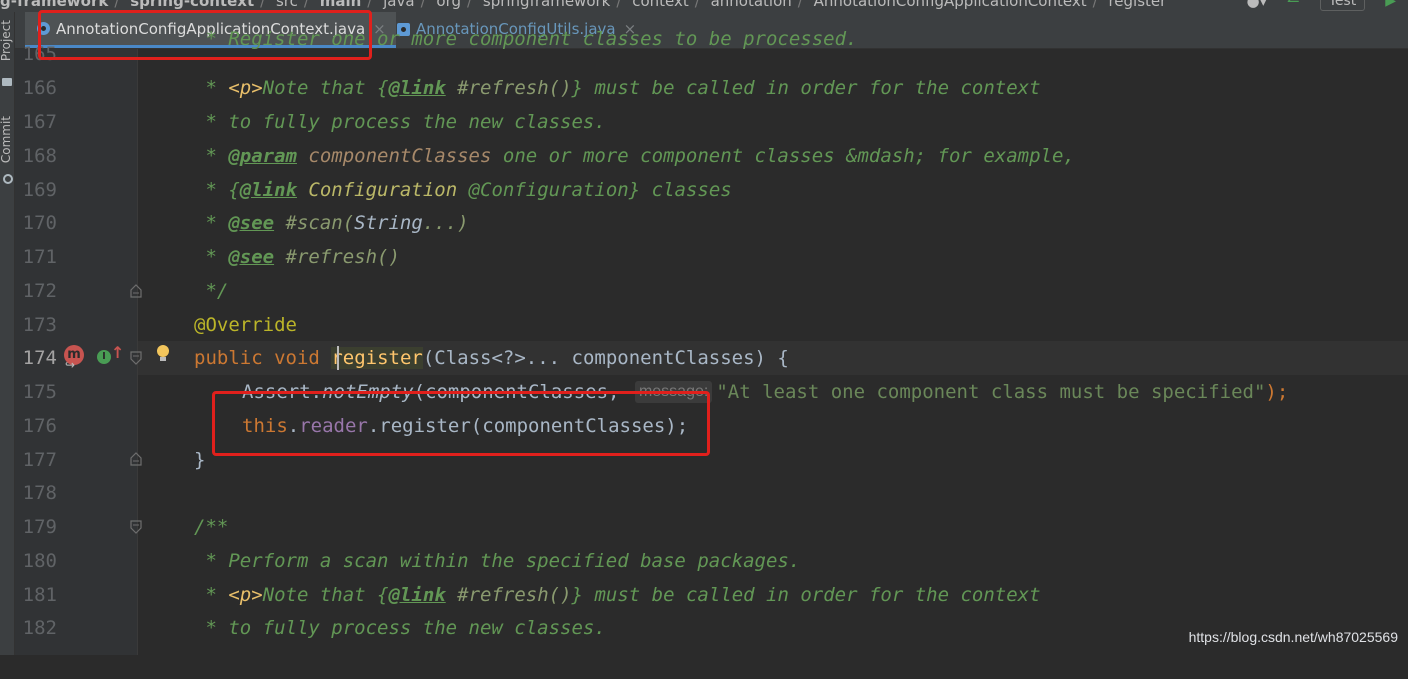  Describe the element at coordinates (1390, 6) in the screenshot. I see `run-icon: ▶` at that location.